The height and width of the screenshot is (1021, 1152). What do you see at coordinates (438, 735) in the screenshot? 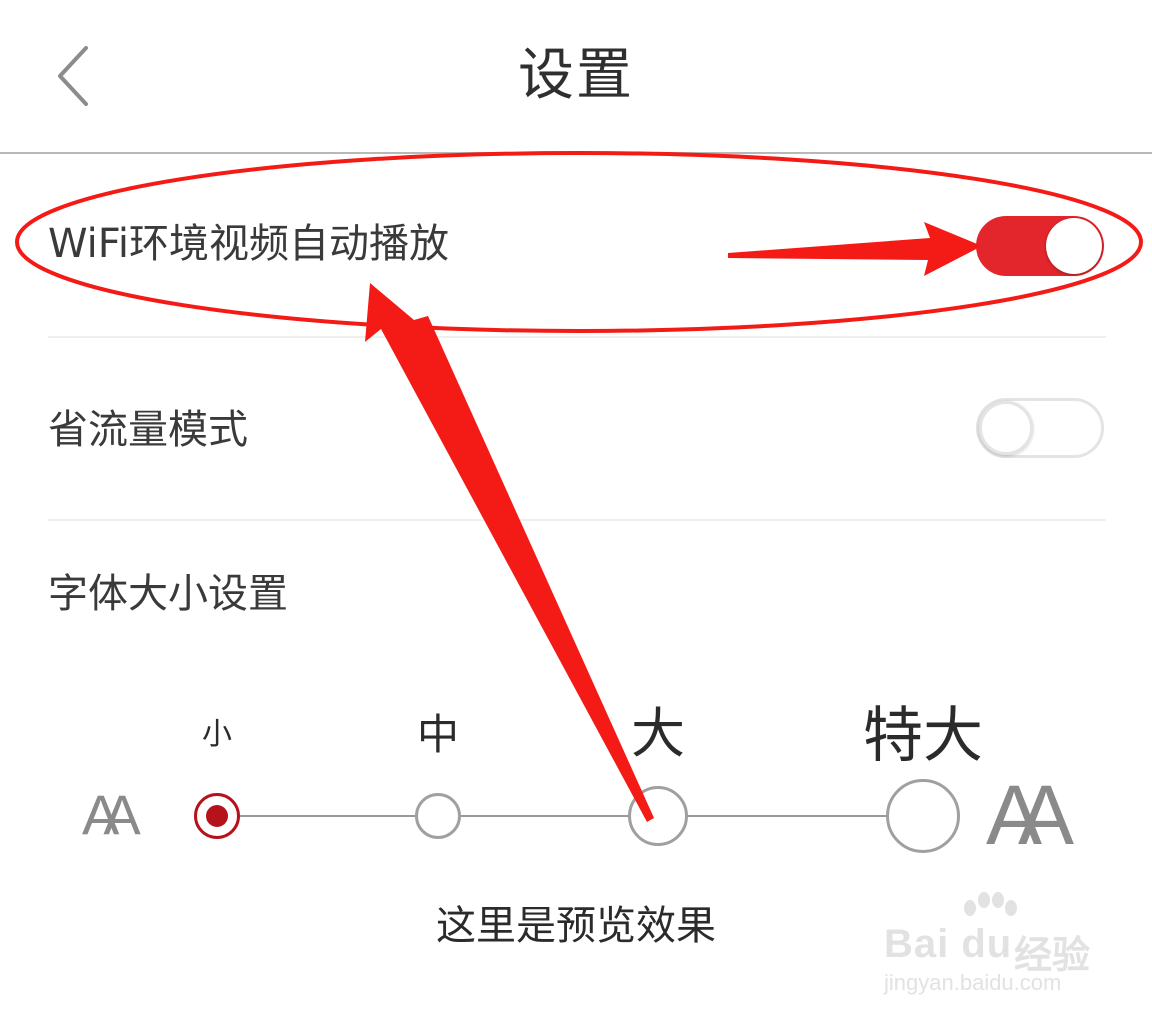
I see `font-size-option-medium: 中` at bounding box center [438, 735].